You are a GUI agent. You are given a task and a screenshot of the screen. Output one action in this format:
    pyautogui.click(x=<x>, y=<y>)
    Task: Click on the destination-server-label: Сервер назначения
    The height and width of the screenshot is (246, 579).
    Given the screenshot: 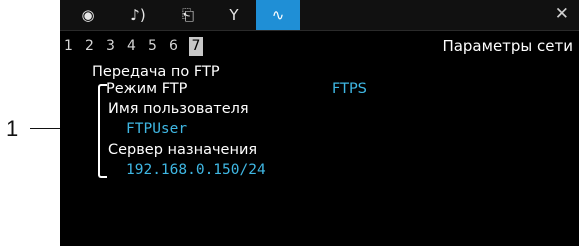 What is the action you would take?
    pyautogui.click(x=182, y=150)
    